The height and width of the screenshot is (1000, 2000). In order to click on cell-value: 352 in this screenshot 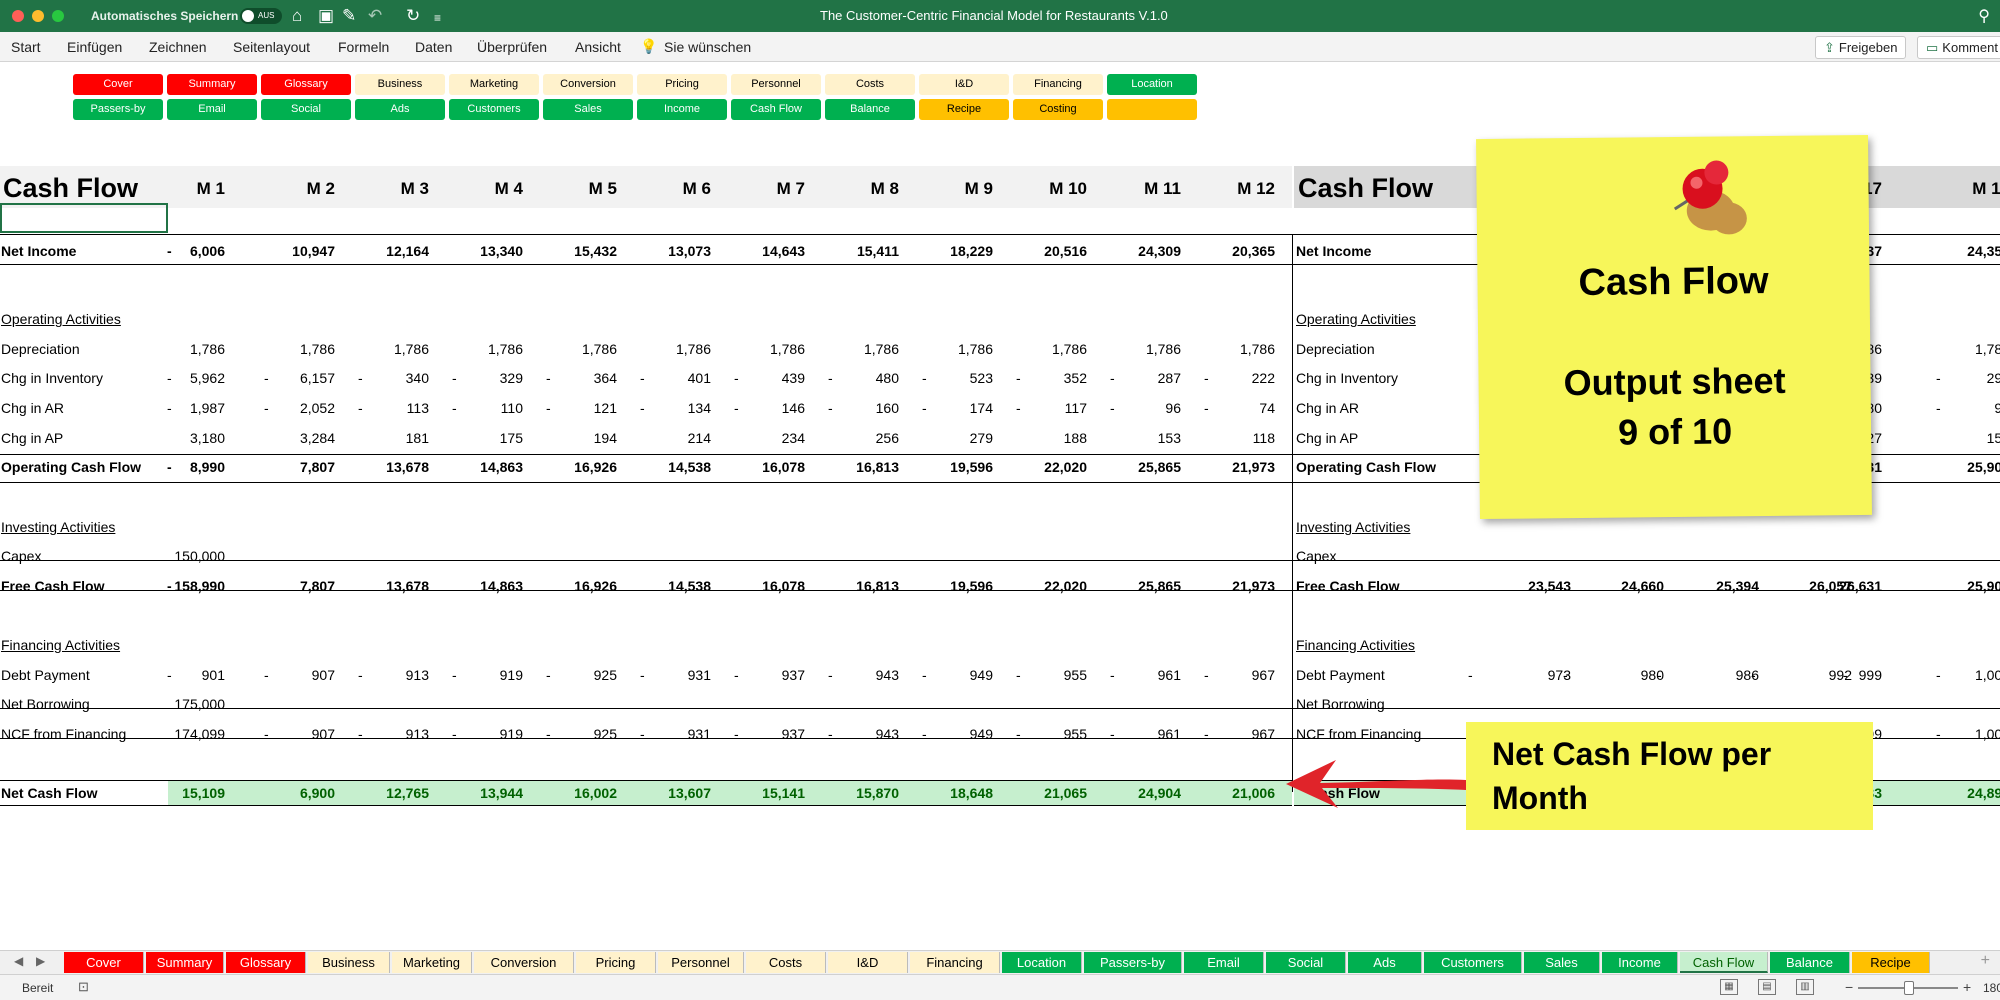, I will do `click(1042, 378)`.